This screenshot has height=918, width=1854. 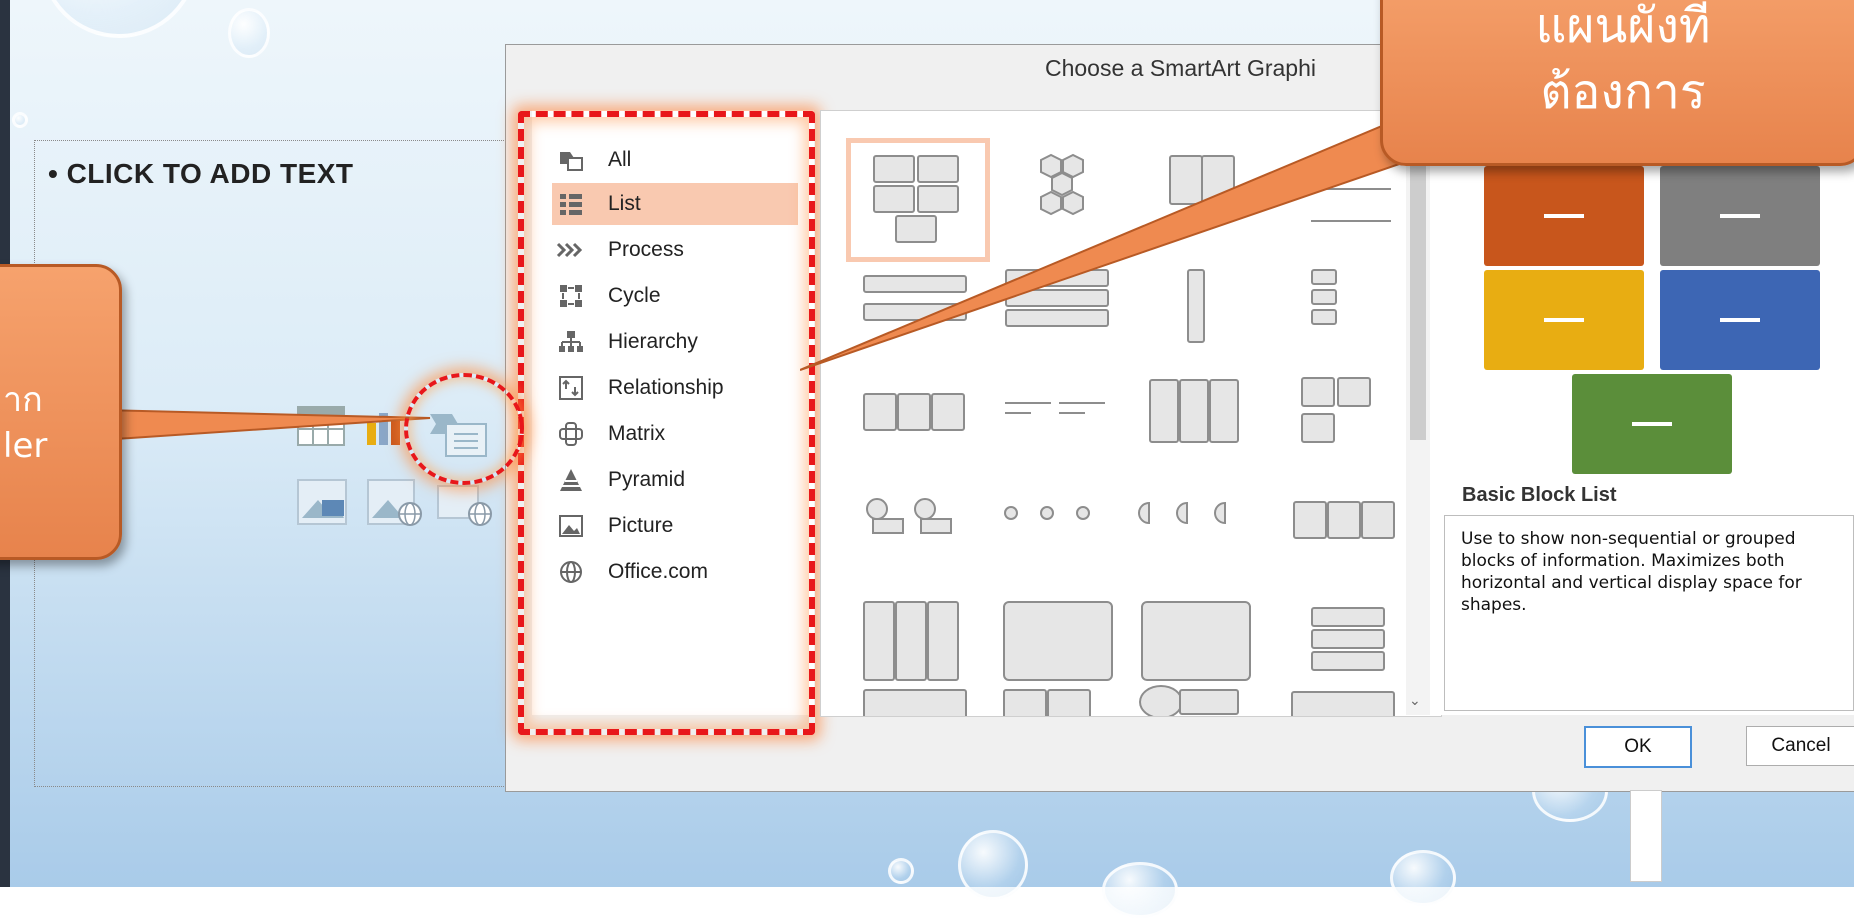 I want to click on highlight-dashed-box, so click(x=666, y=423).